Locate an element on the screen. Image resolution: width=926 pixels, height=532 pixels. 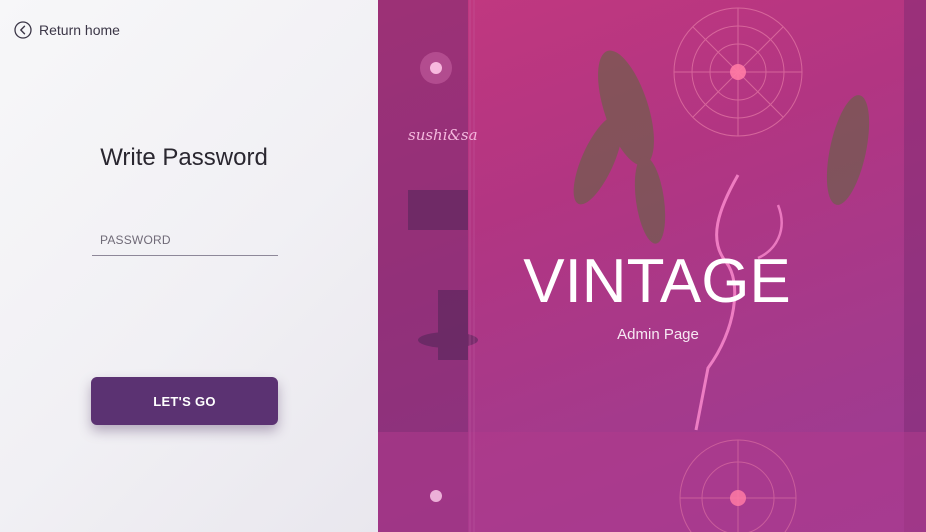
brand-subtitle: Admin Page is located at coordinates (658, 334).